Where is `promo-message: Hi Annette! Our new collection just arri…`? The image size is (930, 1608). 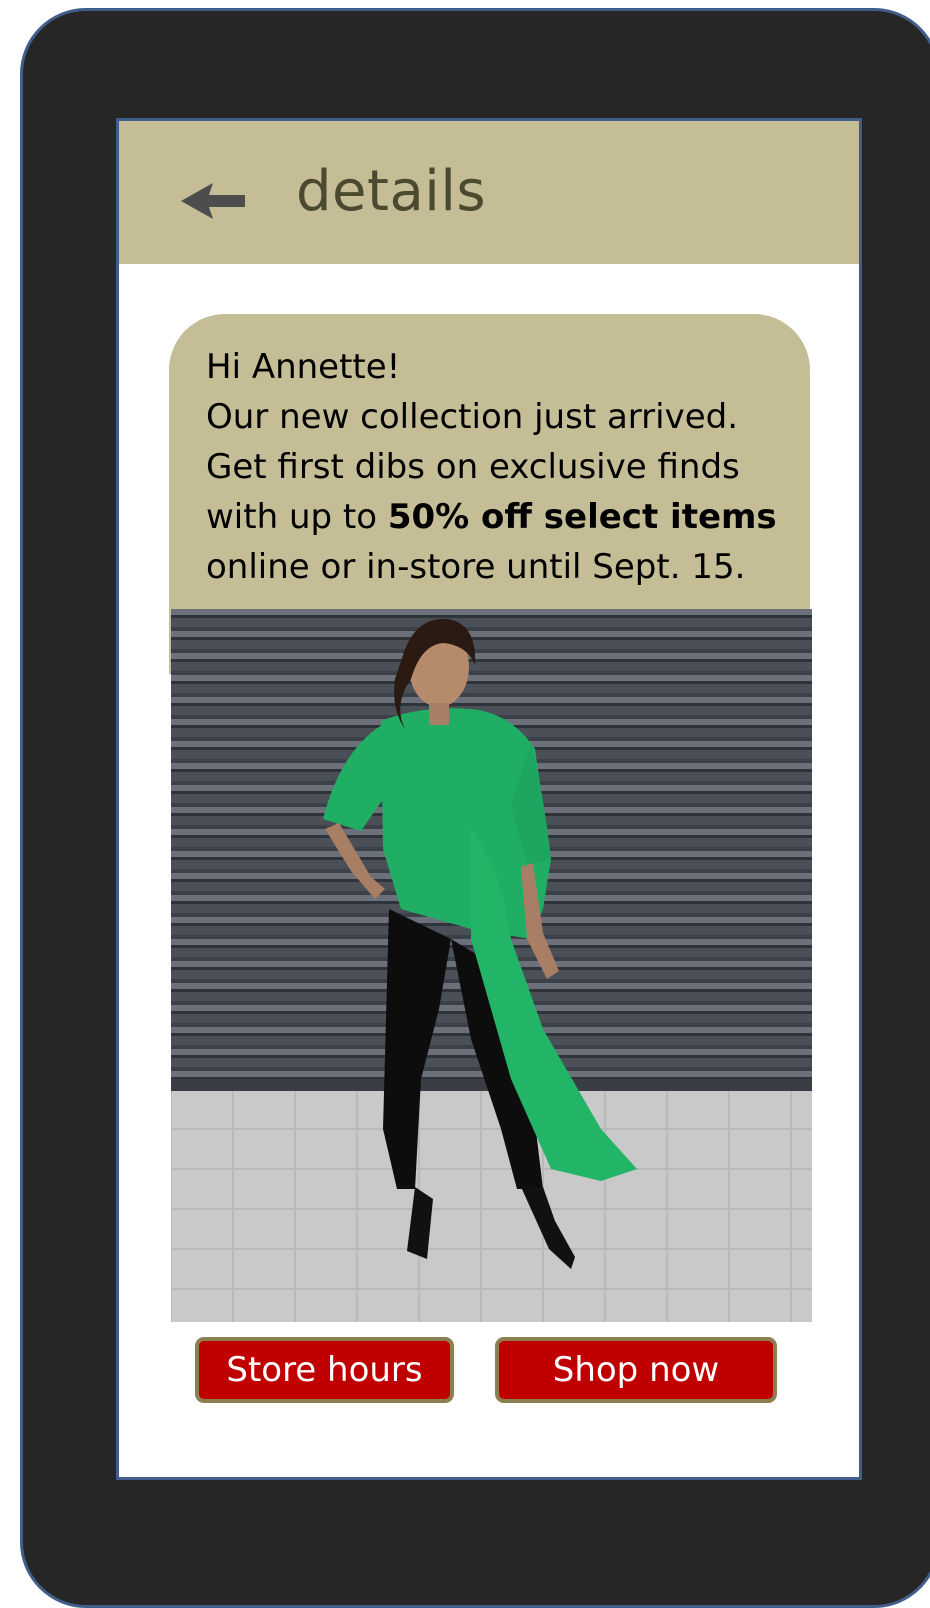 promo-message: Hi Annette! Our new collection just arri… is located at coordinates (506, 467).